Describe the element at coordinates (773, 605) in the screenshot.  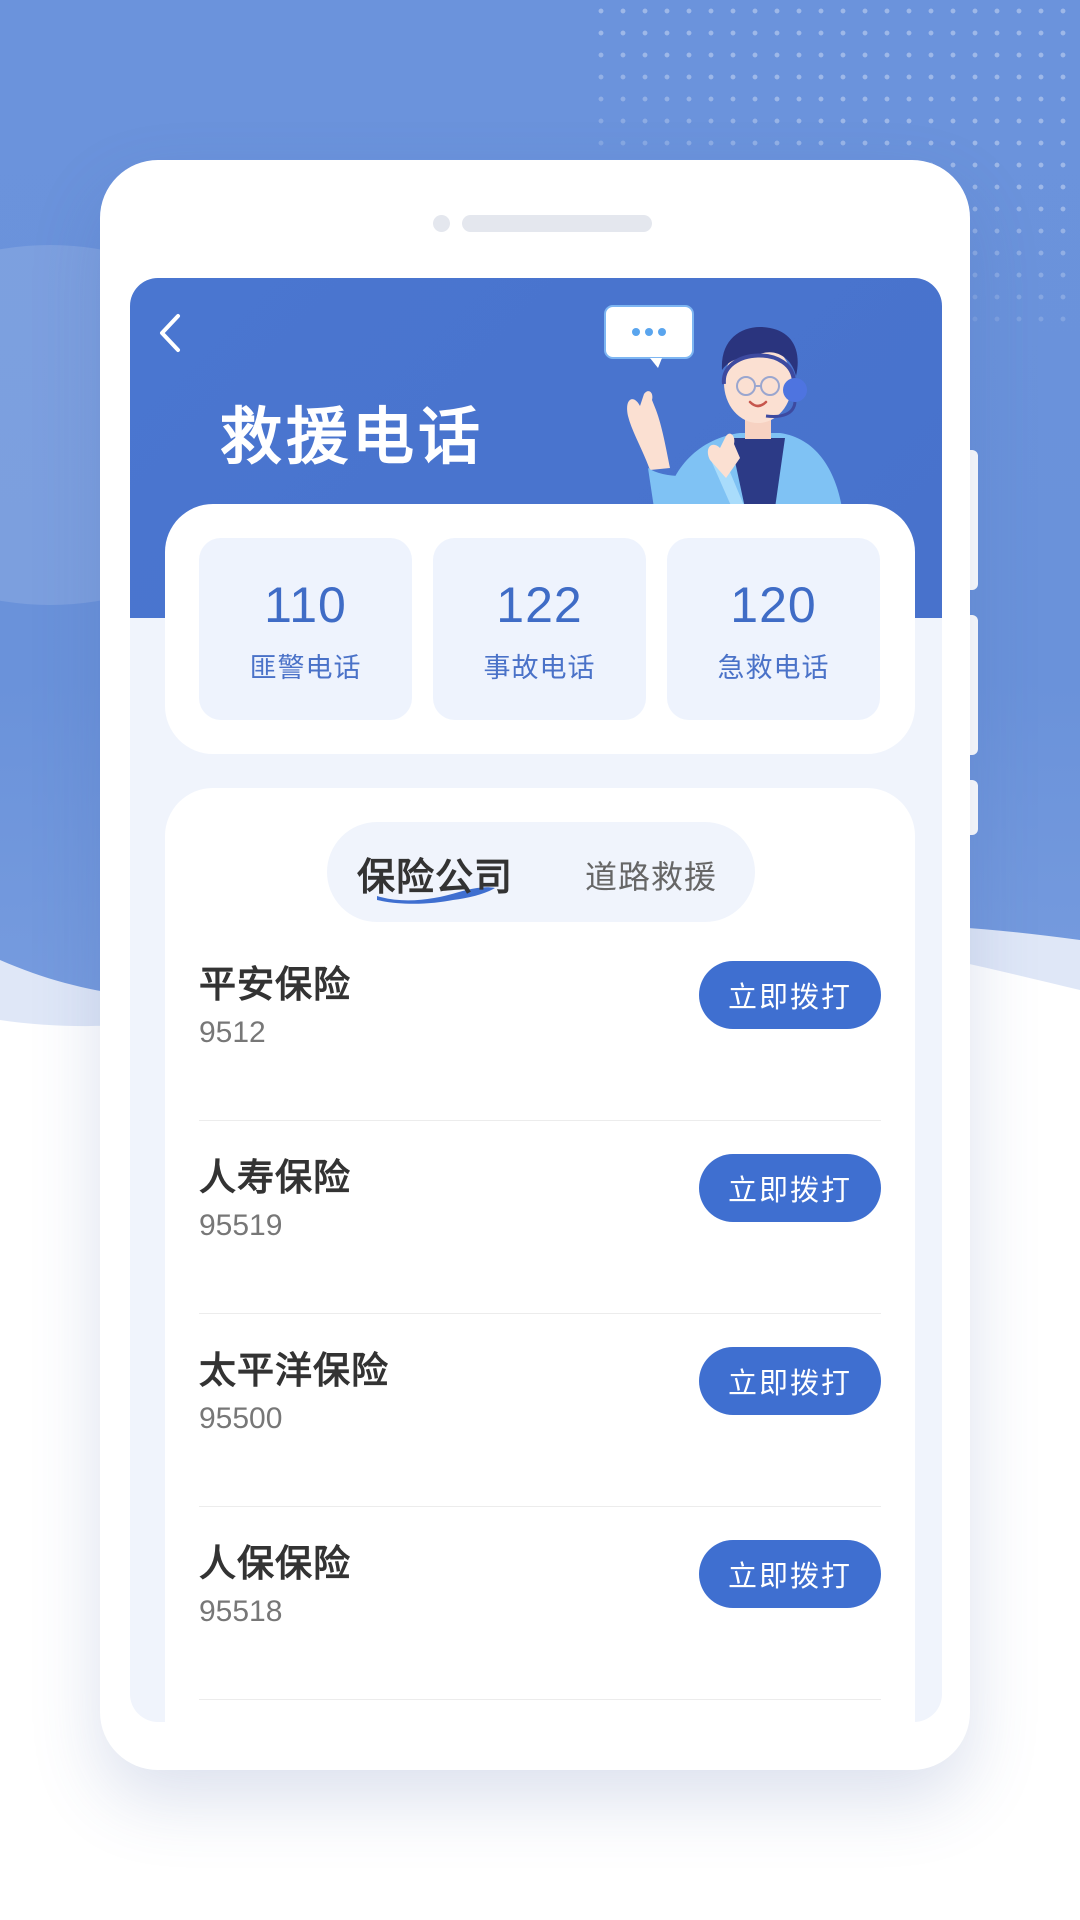
I see `hotline-number: 120` at that location.